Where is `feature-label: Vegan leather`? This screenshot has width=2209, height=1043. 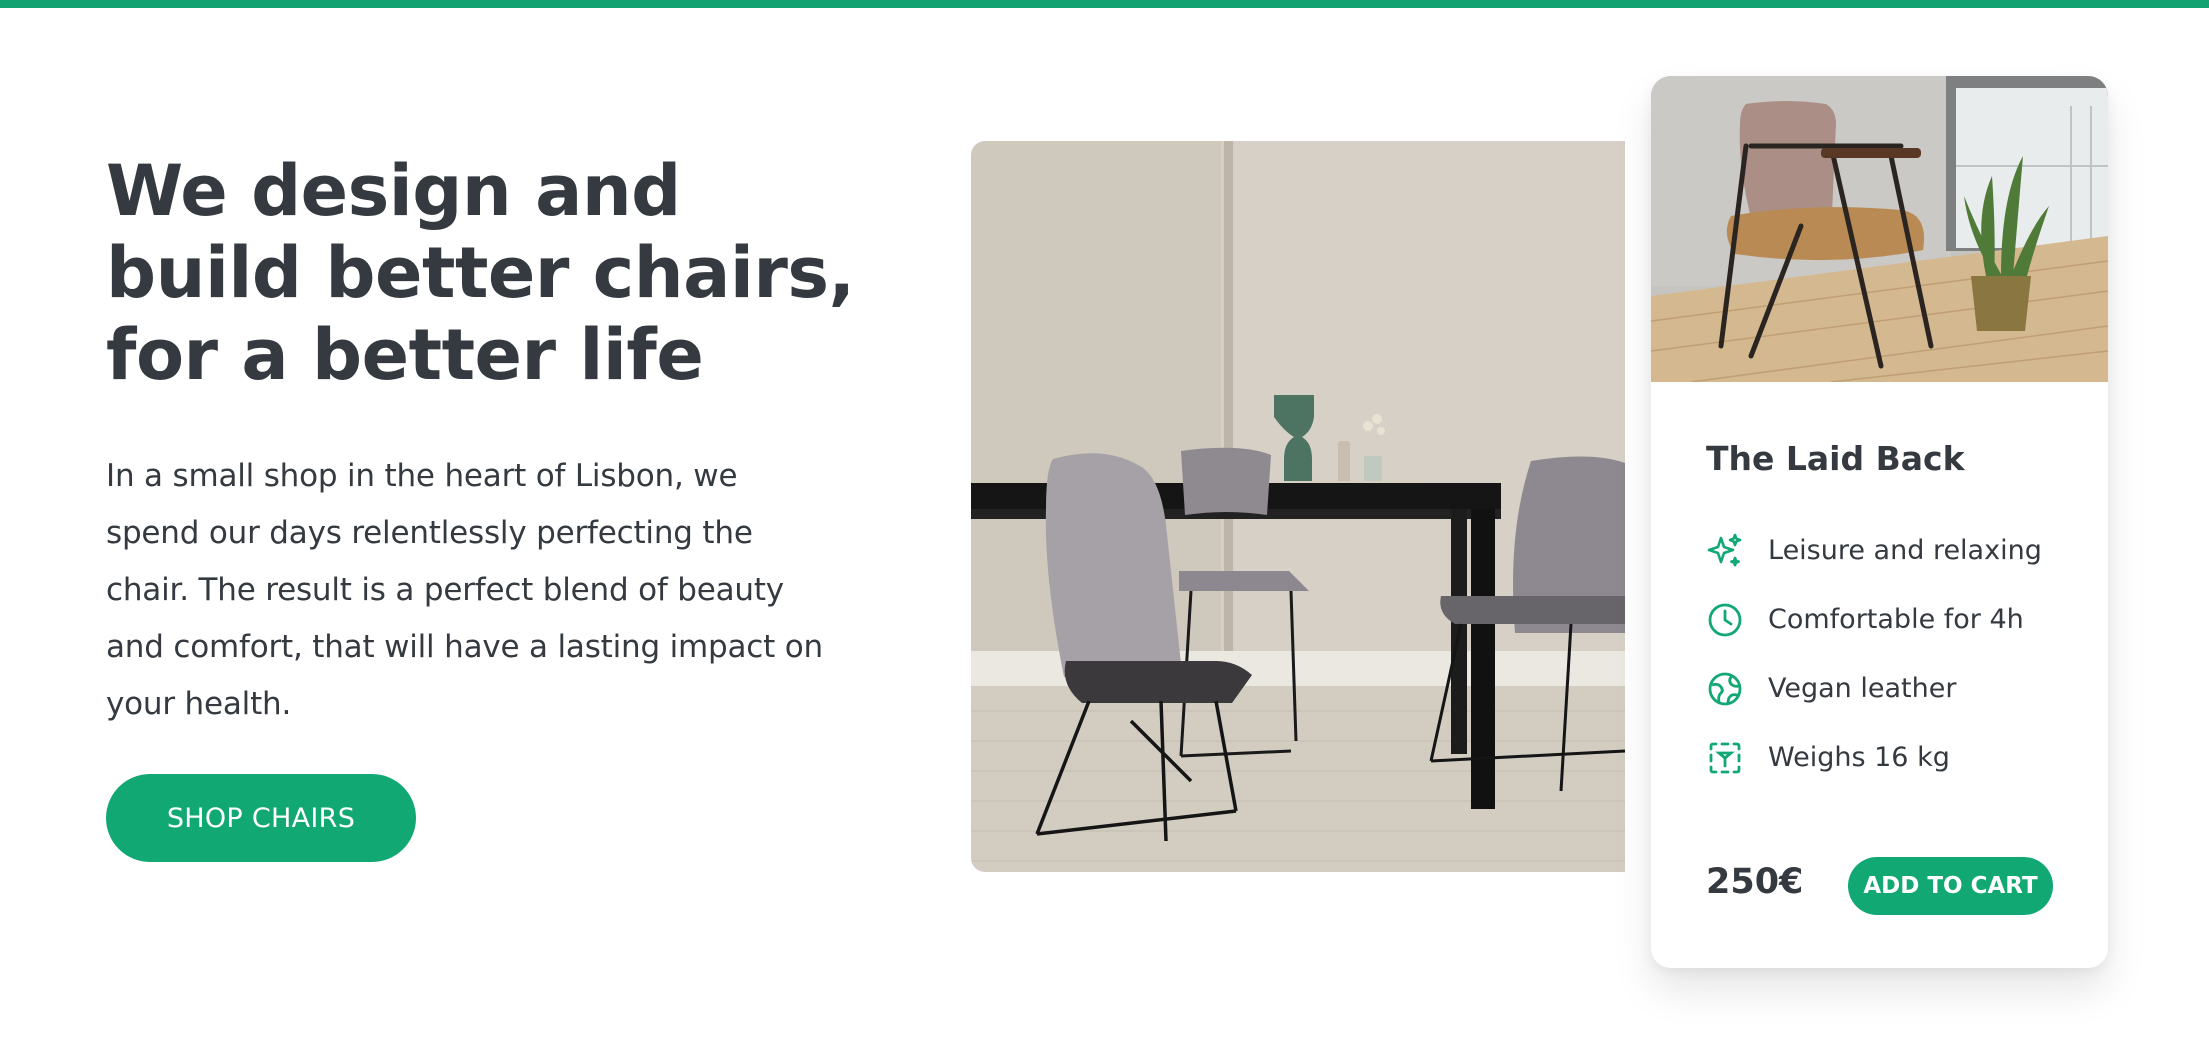
feature-label: Vegan leather is located at coordinates (1862, 688).